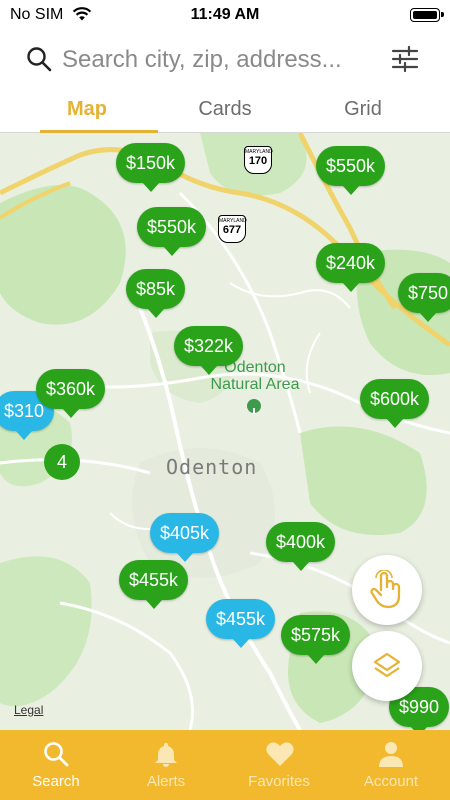 This screenshot has width=450, height=800. I want to click on route-shield-number: 170, so click(258, 161).